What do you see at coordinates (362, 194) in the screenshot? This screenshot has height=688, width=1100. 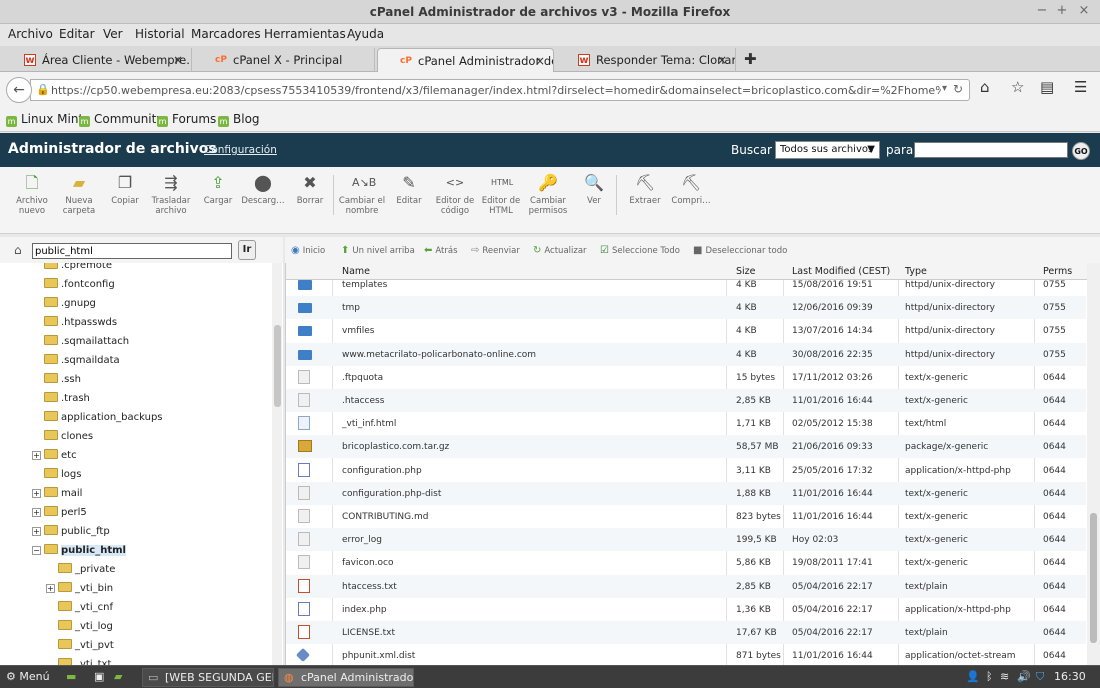 I see `rename-button: A↘B Cambiar el nombre` at bounding box center [362, 194].